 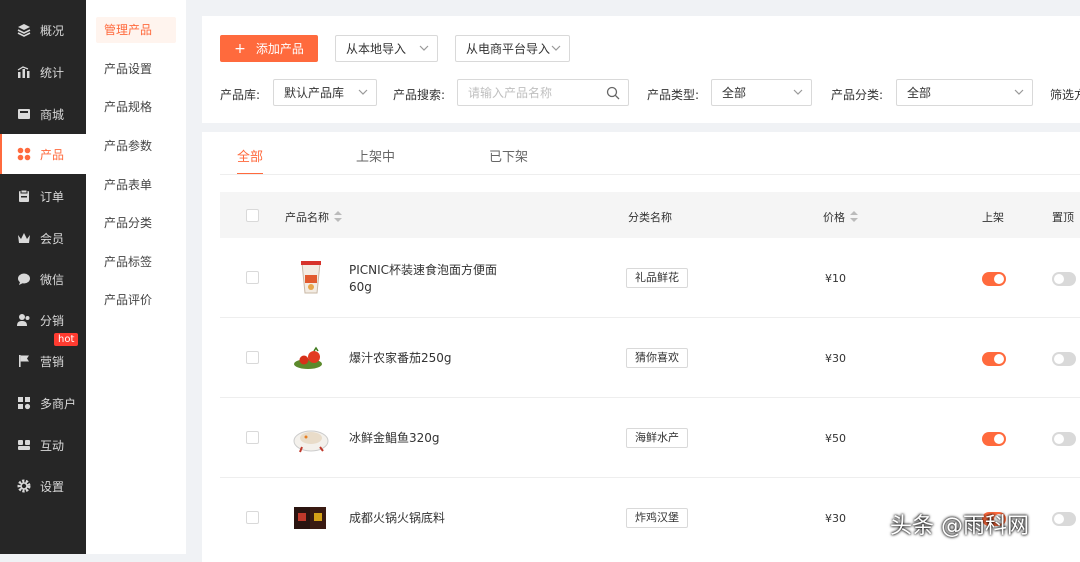 What do you see at coordinates (510, 93) in the screenshot?
I see `search-placeholder: 请输入产品名称` at bounding box center [510, 93].